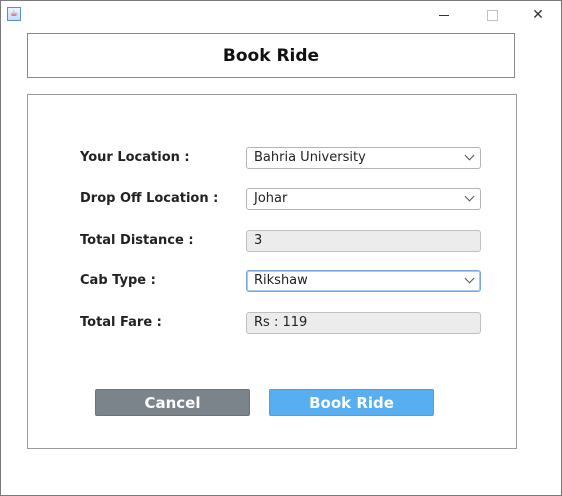  I want to click on maximize-button, so click(492, 15).